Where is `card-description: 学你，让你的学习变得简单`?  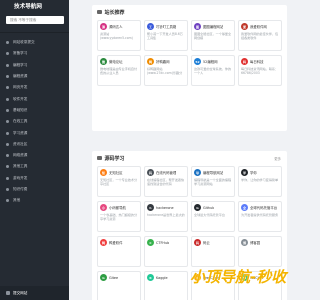
card-description: 学你，让你的学习变得简单 is located at coordinates (260, 180).